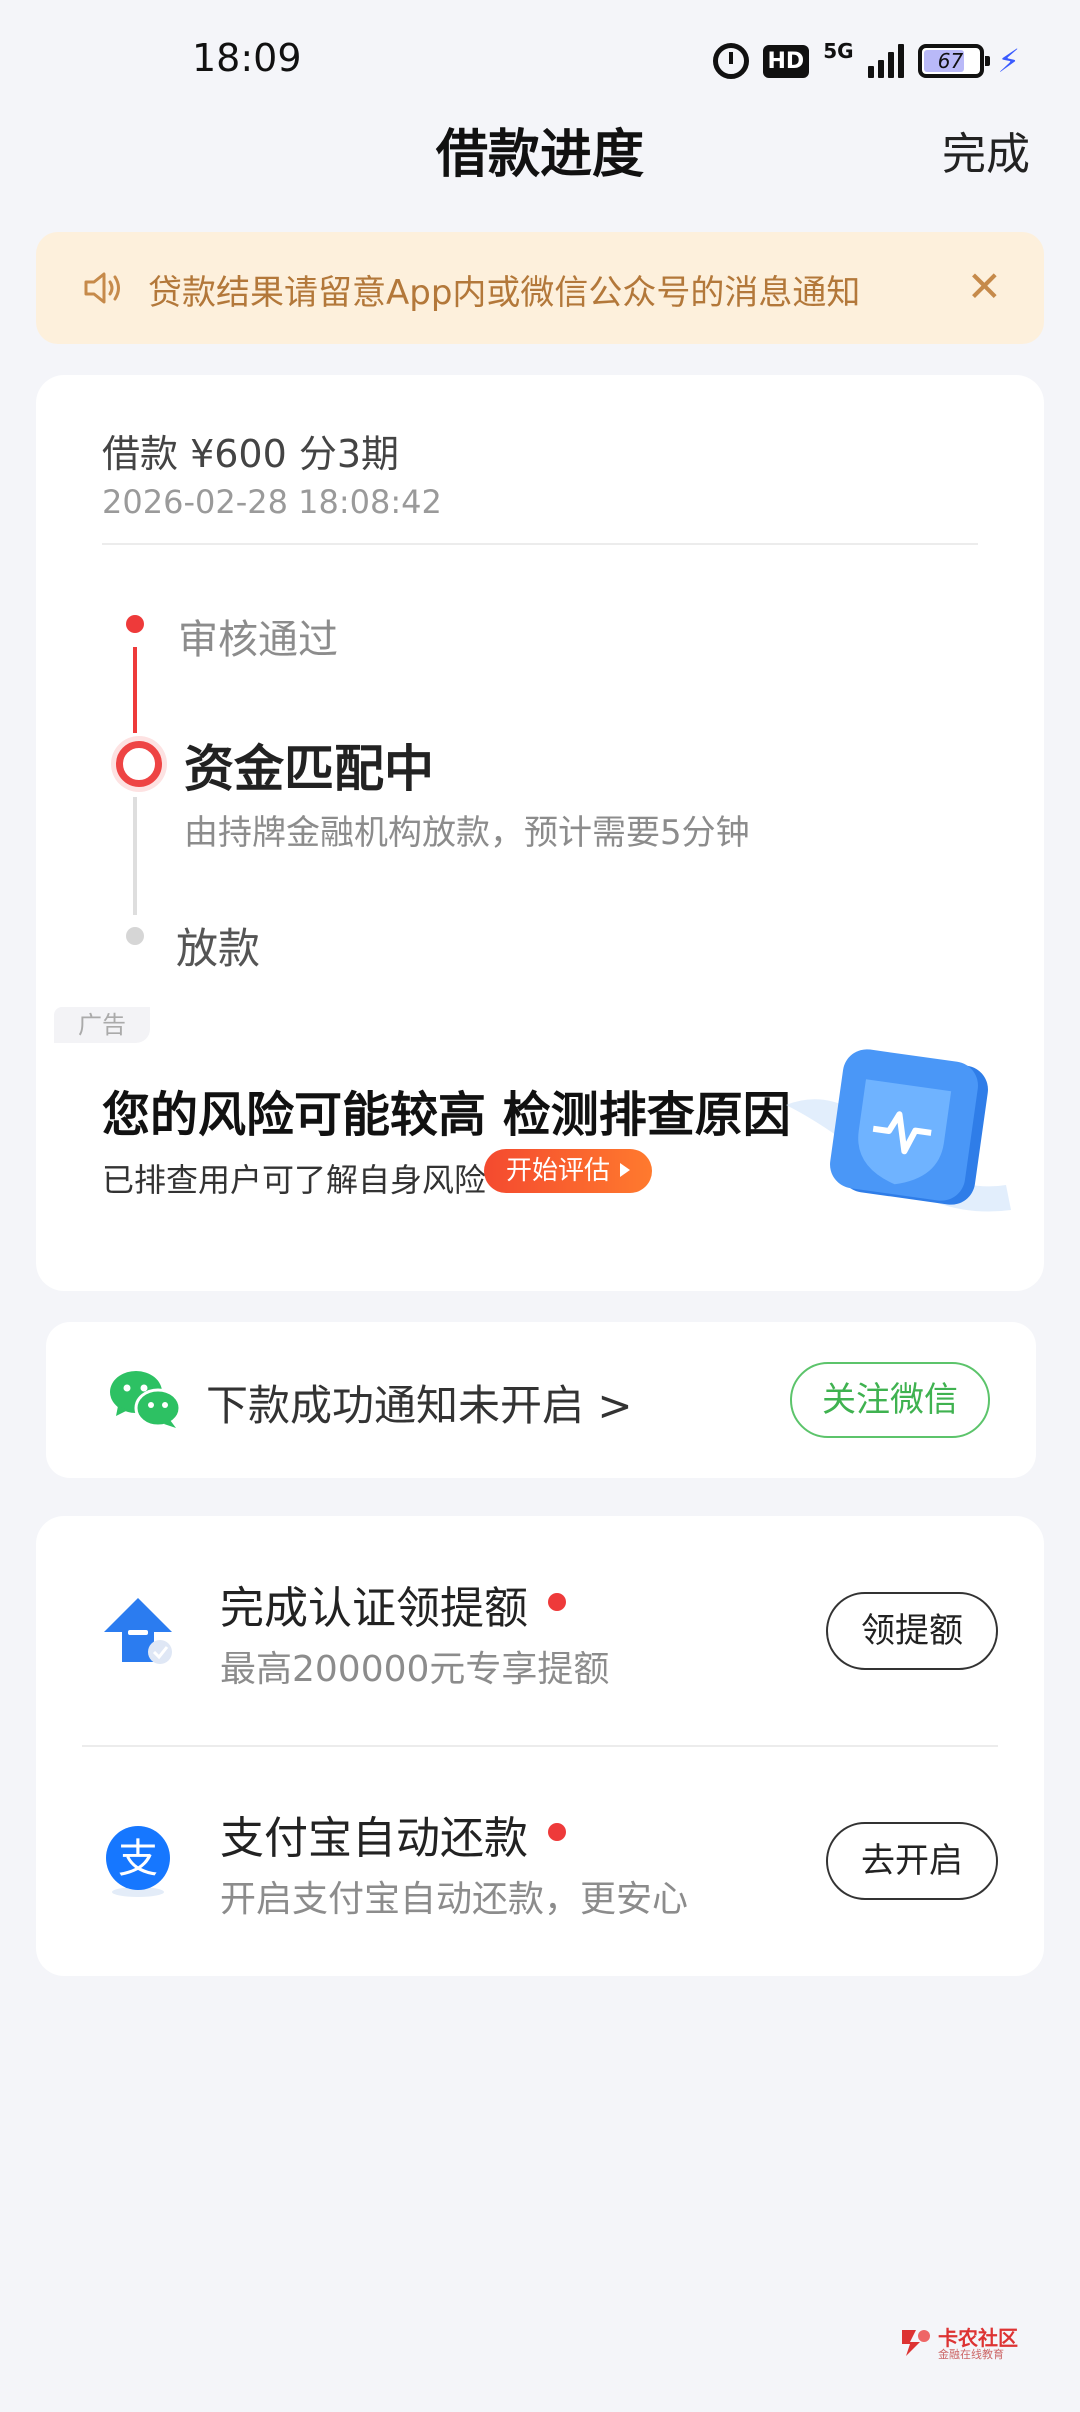 Image resolution: width=1080 pixels, height=2412 pixels. What do you see at coordinates (467, 833) in the screenshot?
I see `timeline-step-matching-desc: 由持牌金融机构放款，预计需要5分钟` at bounding box center [467, 833].